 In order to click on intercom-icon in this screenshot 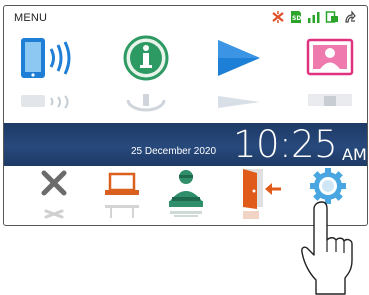, I will do `click(46, 73)`.